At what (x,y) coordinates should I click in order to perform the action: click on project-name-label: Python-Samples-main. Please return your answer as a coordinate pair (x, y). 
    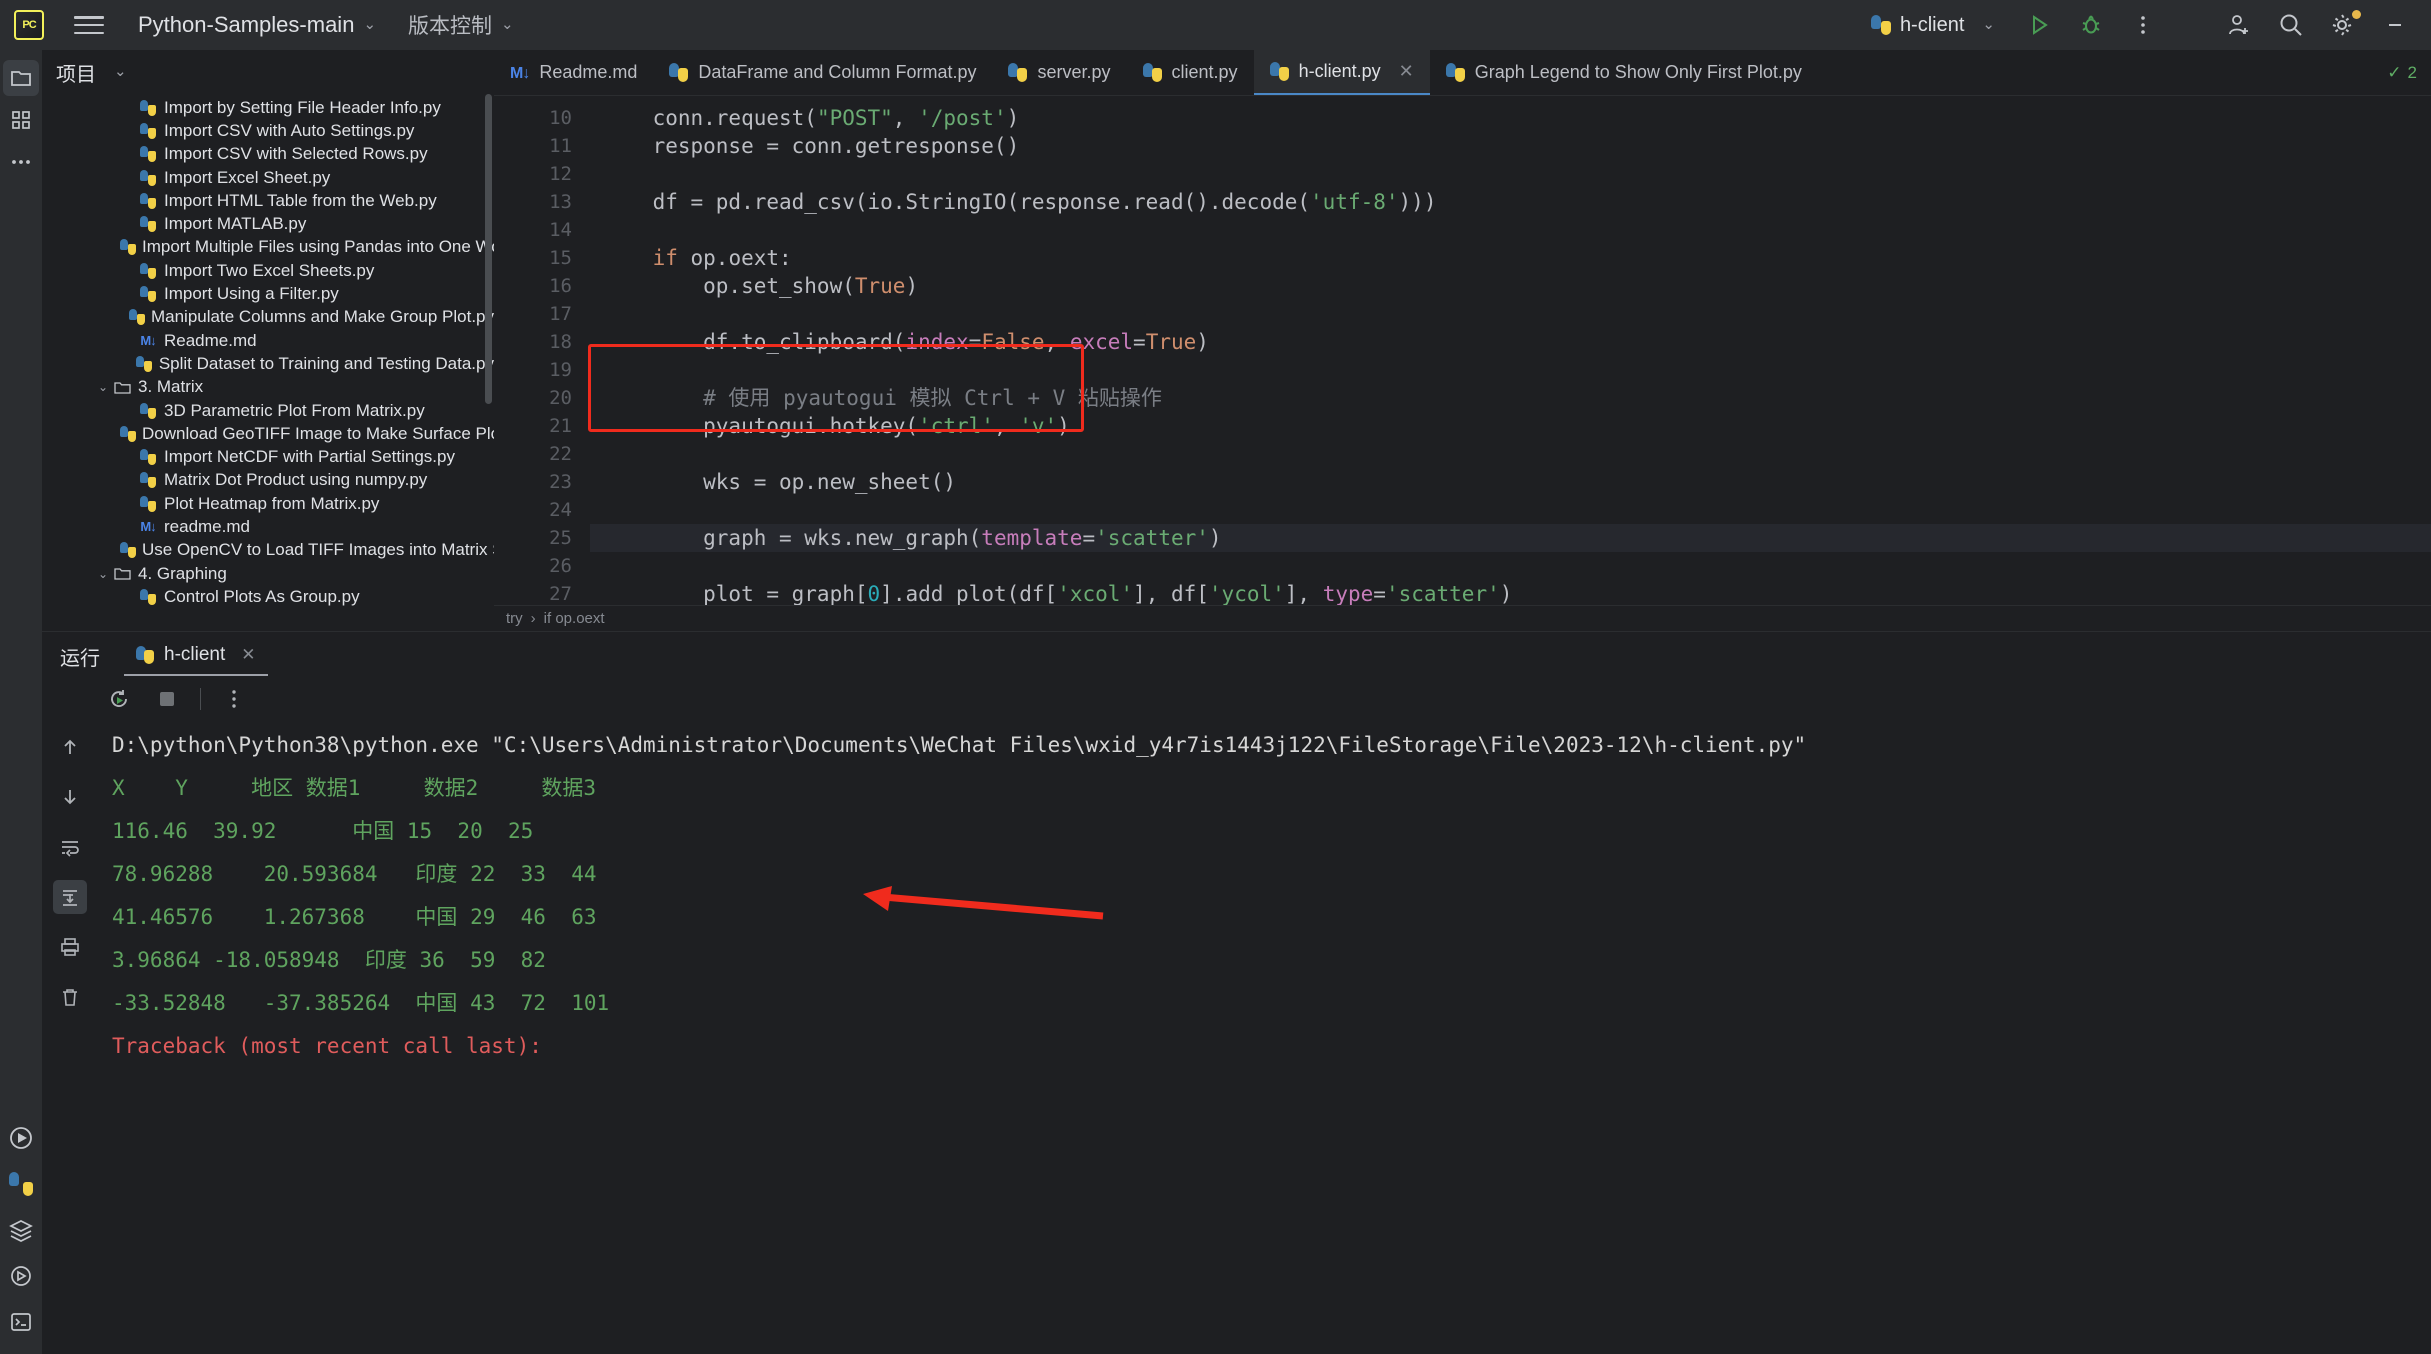
    Looking at the image, I should click on (246, 25).